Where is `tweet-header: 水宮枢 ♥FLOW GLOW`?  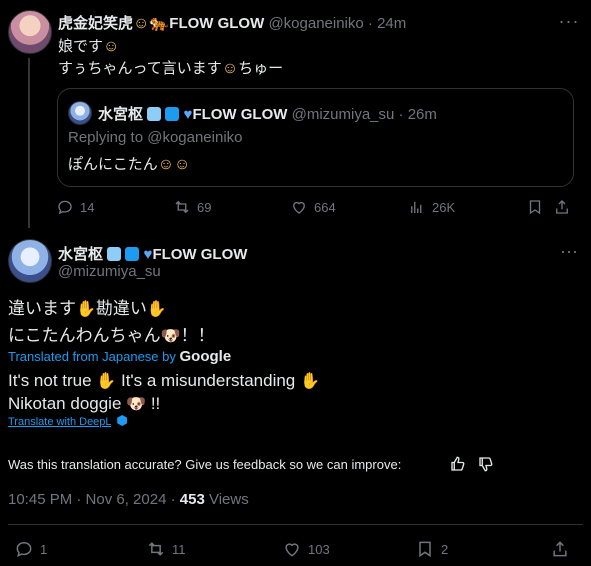
tweet-header: 水宮枢 ♥FLOW GLOW is located at coordinates (152, 253).